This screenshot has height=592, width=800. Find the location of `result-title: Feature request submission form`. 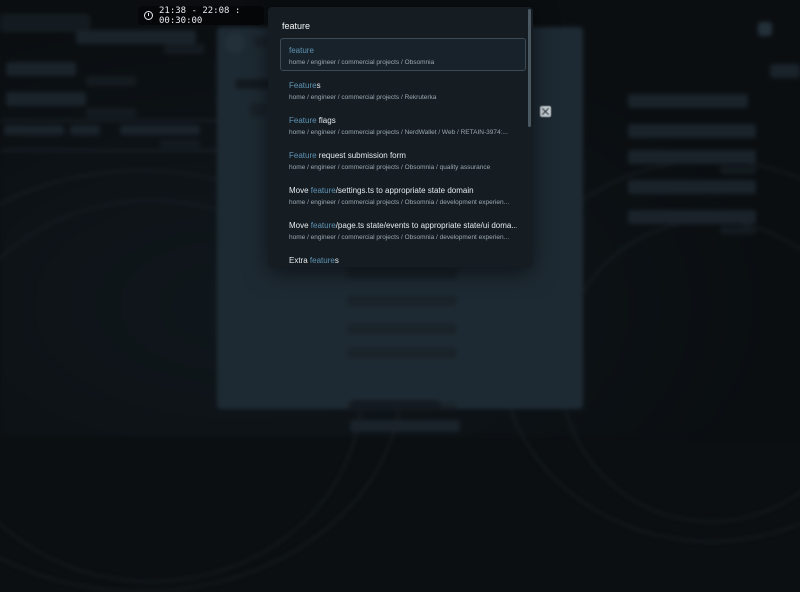

result-title: Feature request submission form is located at coordinates (403, 155).